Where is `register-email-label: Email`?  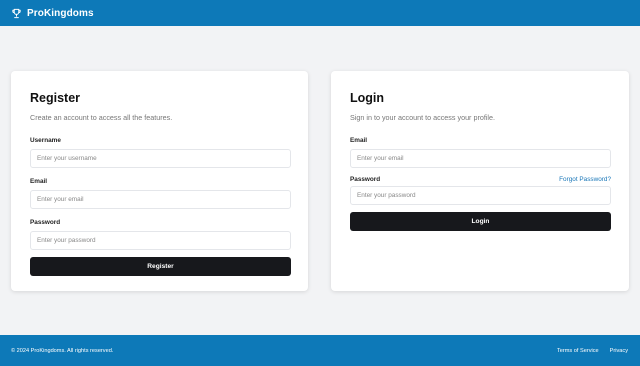 register-email-label: Email is located at coordinates (39, 181).